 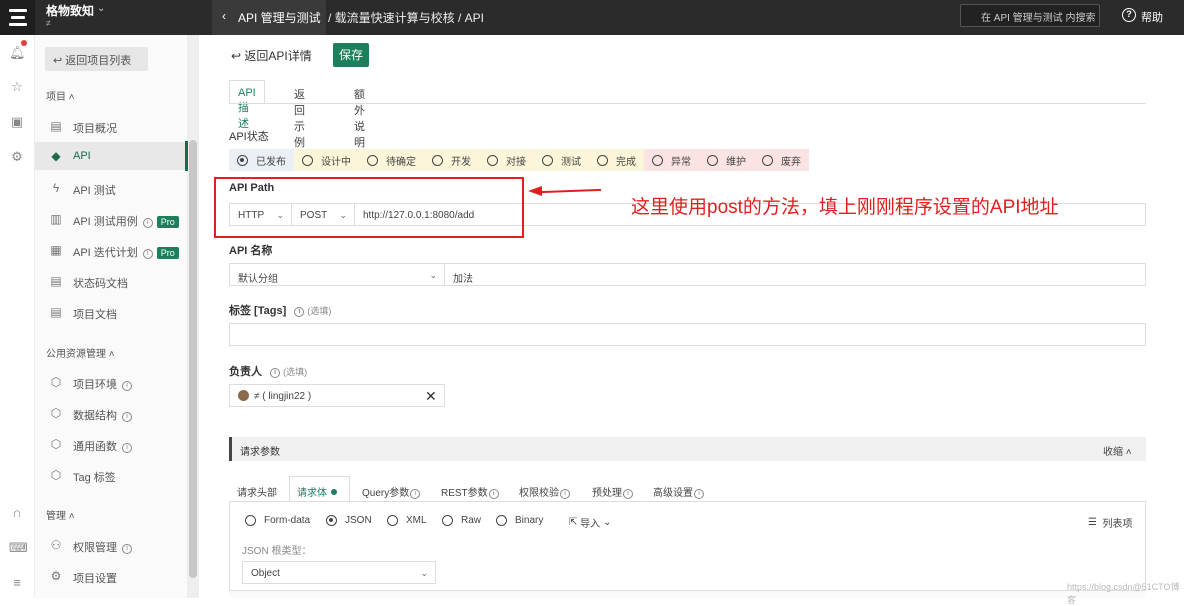 I want to click on search-input: 在 API 管理与测试 内搜索, so click(x=1030, y=15).